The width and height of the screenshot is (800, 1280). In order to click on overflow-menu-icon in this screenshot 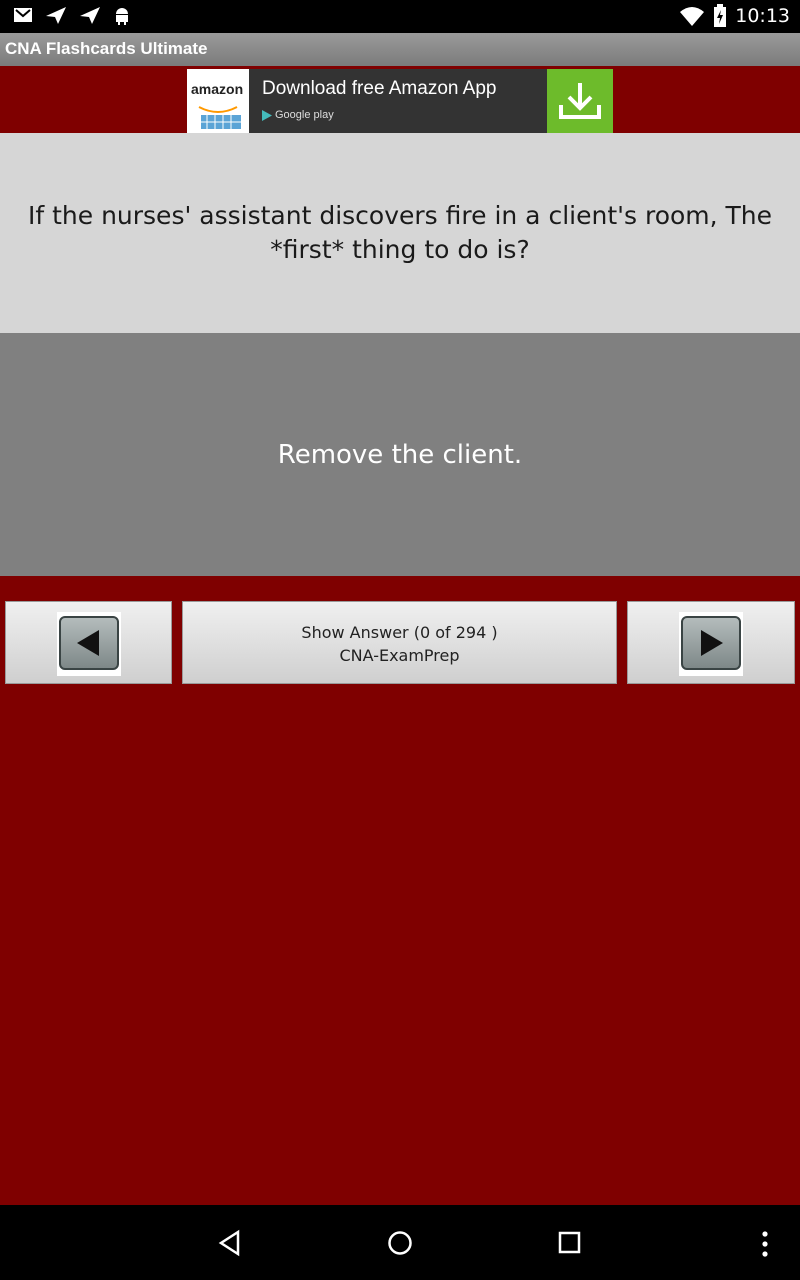, I will do `click(765, 1244)`.